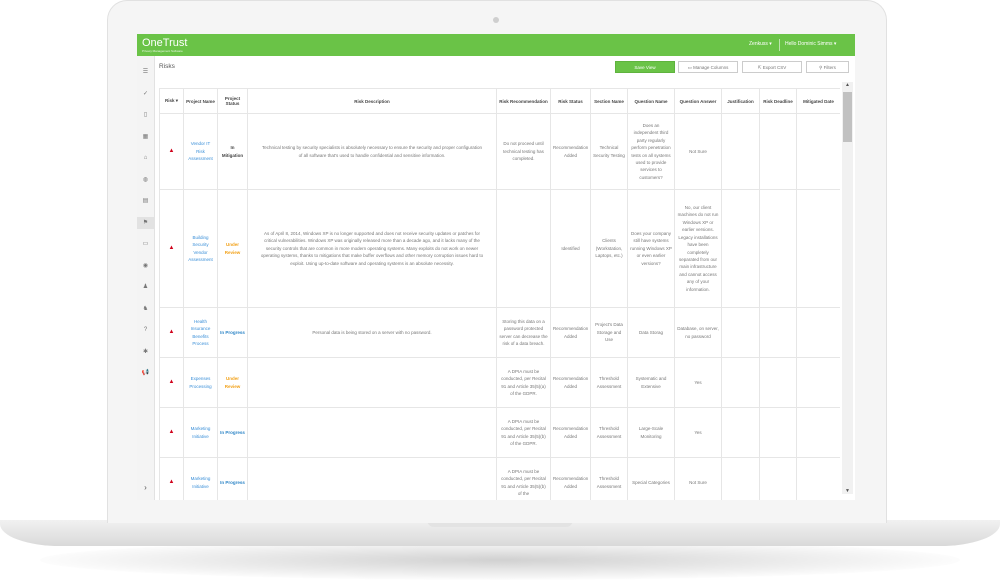  I want to click on gear-icon: ✱, so click(145, 352).